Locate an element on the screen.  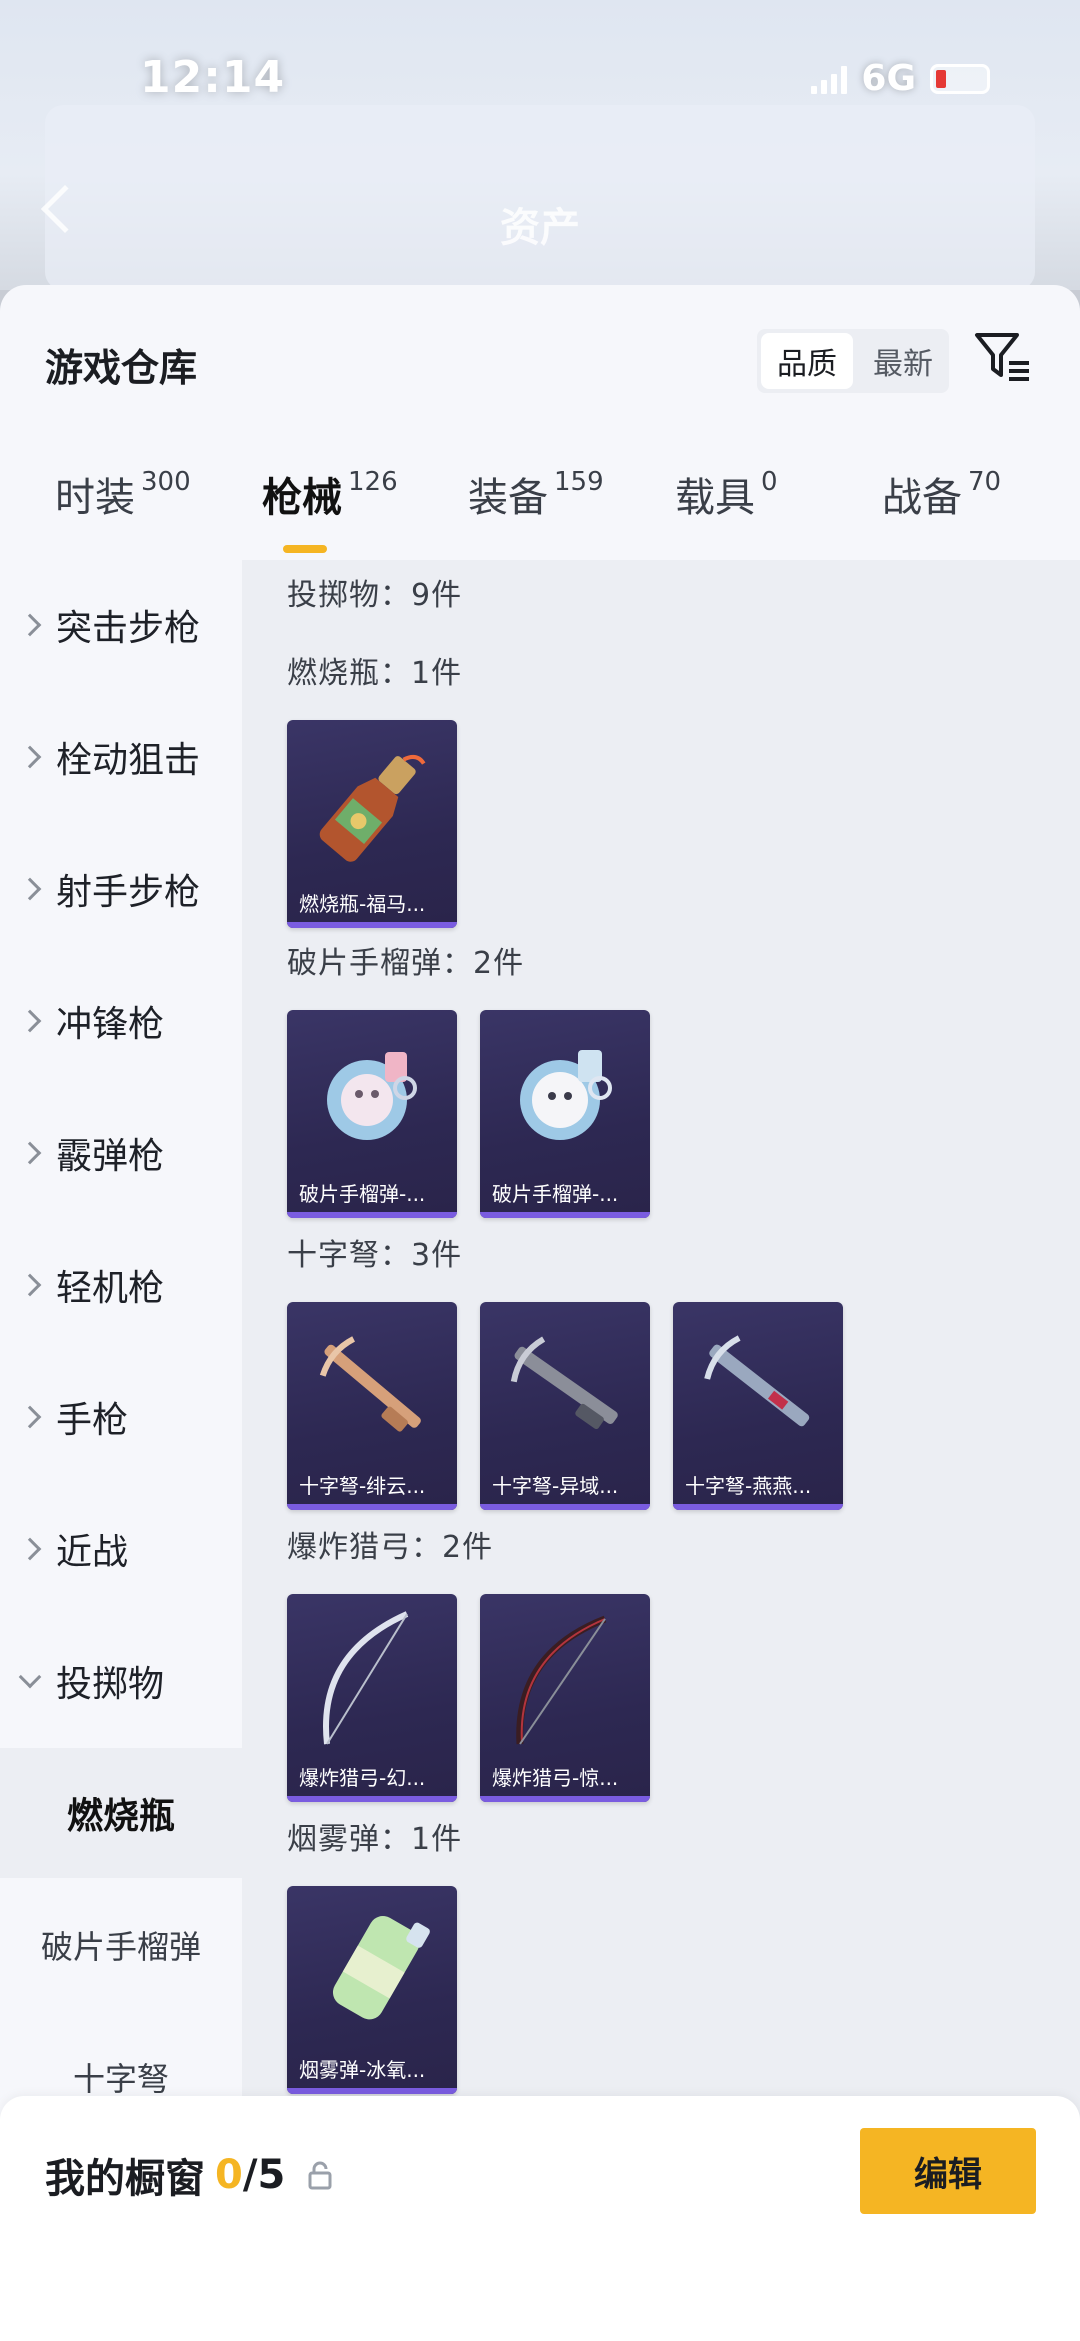
group-label: 十字弩：3件 is located at coordinates (375, 1255).